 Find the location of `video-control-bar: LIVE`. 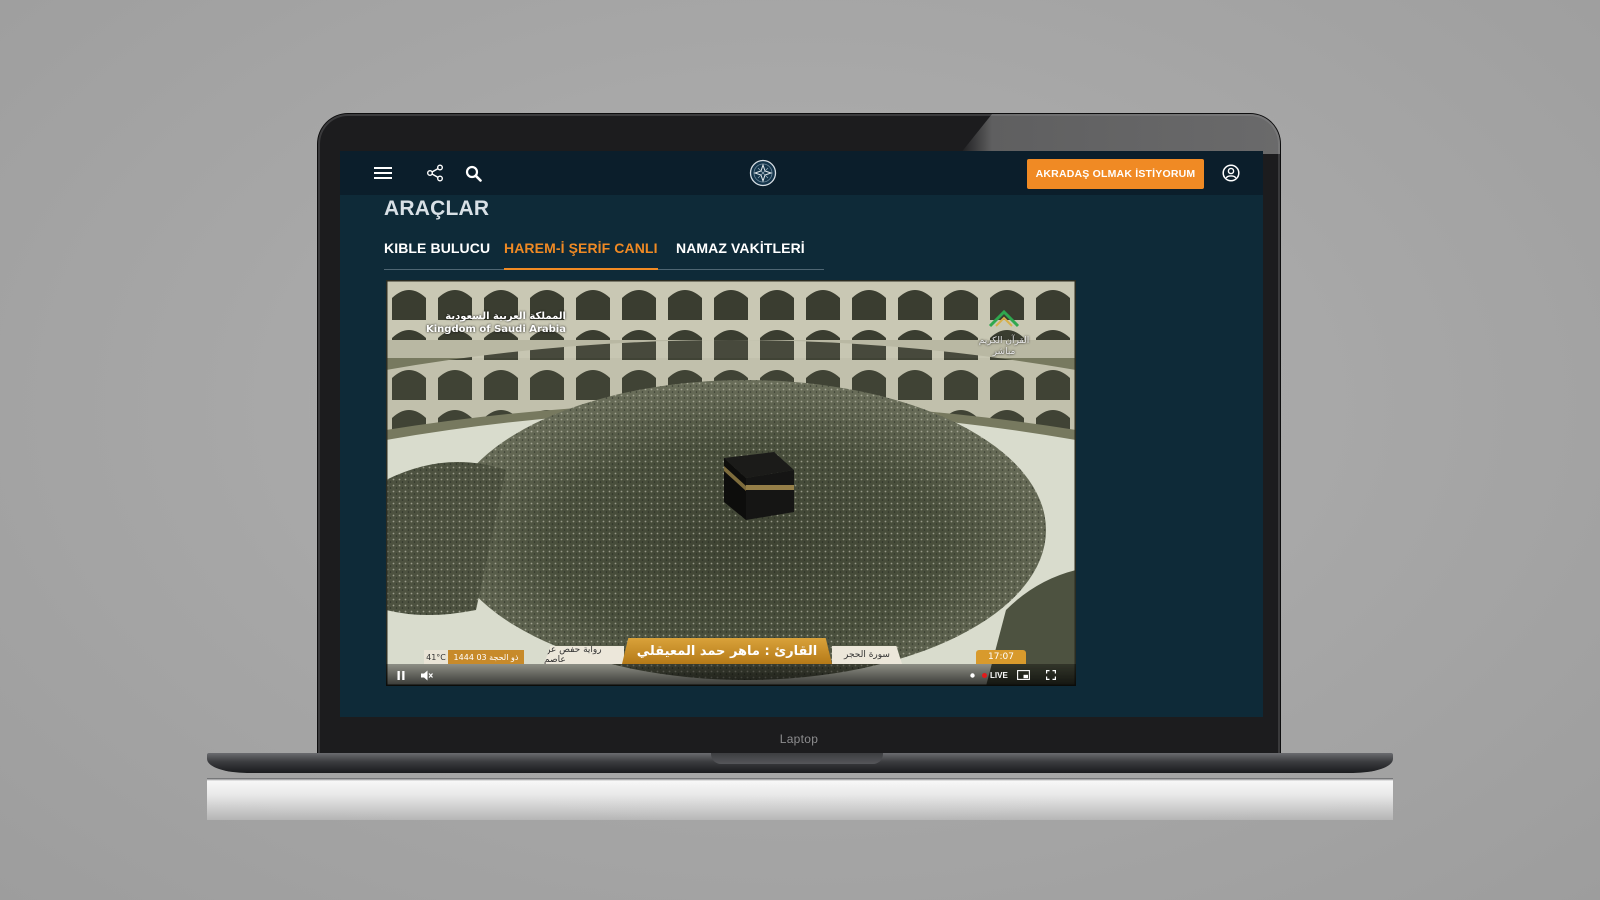

video-control-bar: LIVE is located at coordinates (731, 675).